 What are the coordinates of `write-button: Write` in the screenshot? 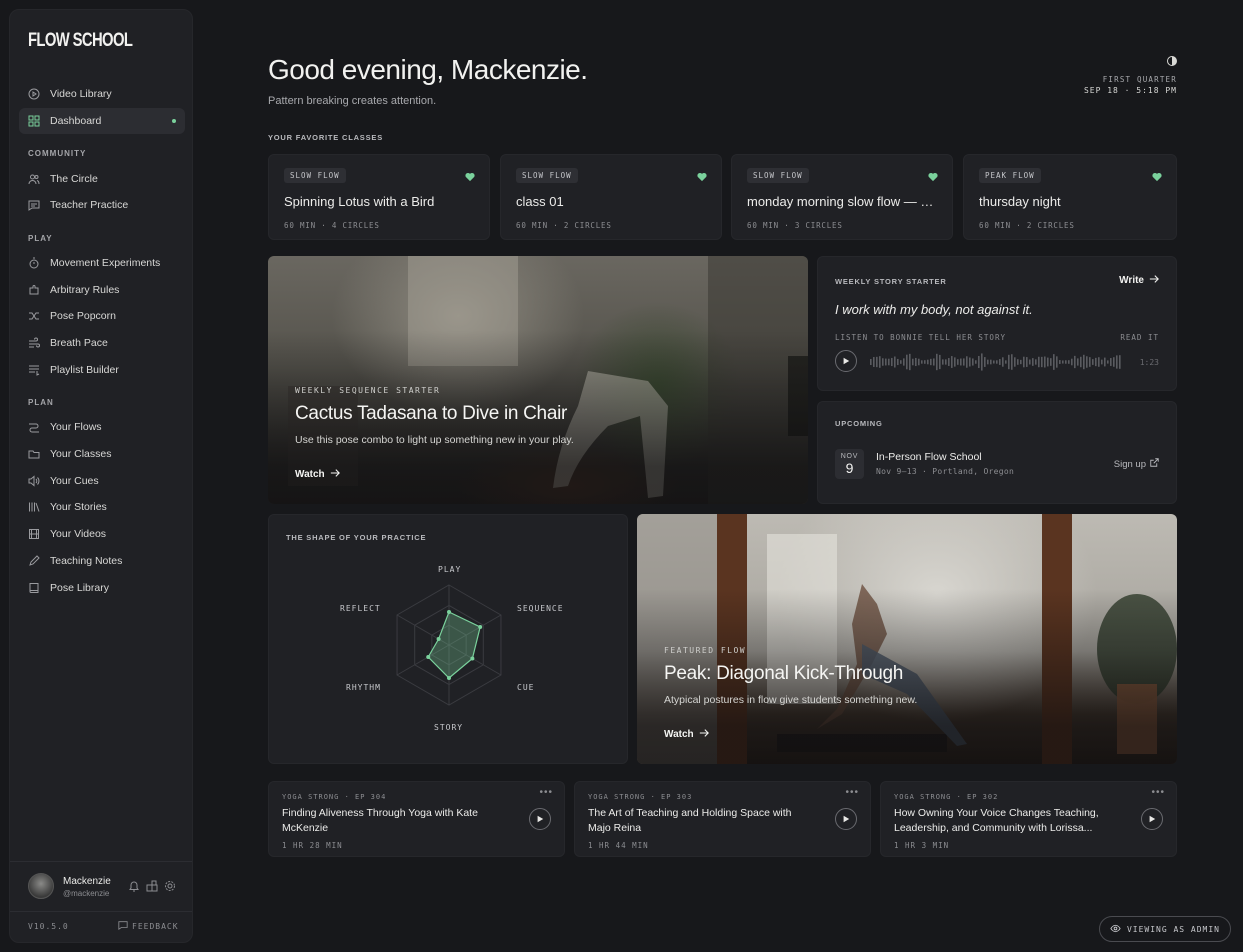 It's located at (1139, 280).